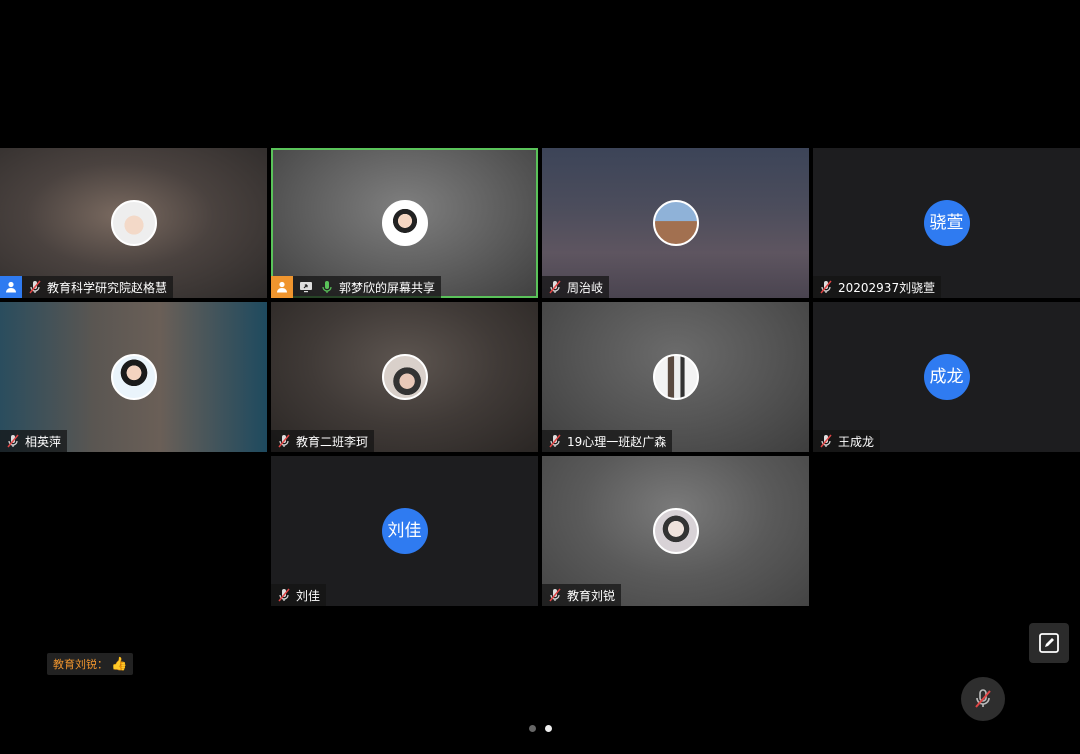 The width and height of the screenshot is (1080, 754). Describe the element at coordinates (591, 595) in the screenshot. I see `participant-name: 教育刘锐` at that location.